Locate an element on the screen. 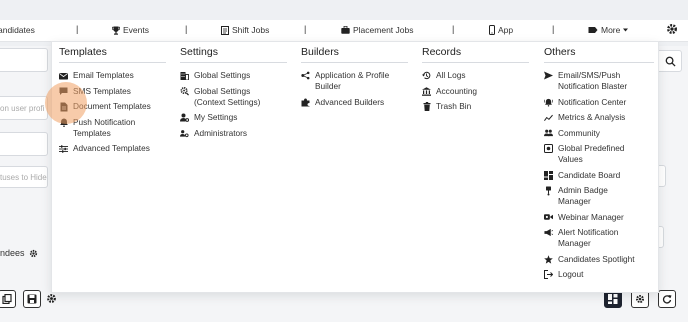  refresh-icon is located at coordinates (667, 299).